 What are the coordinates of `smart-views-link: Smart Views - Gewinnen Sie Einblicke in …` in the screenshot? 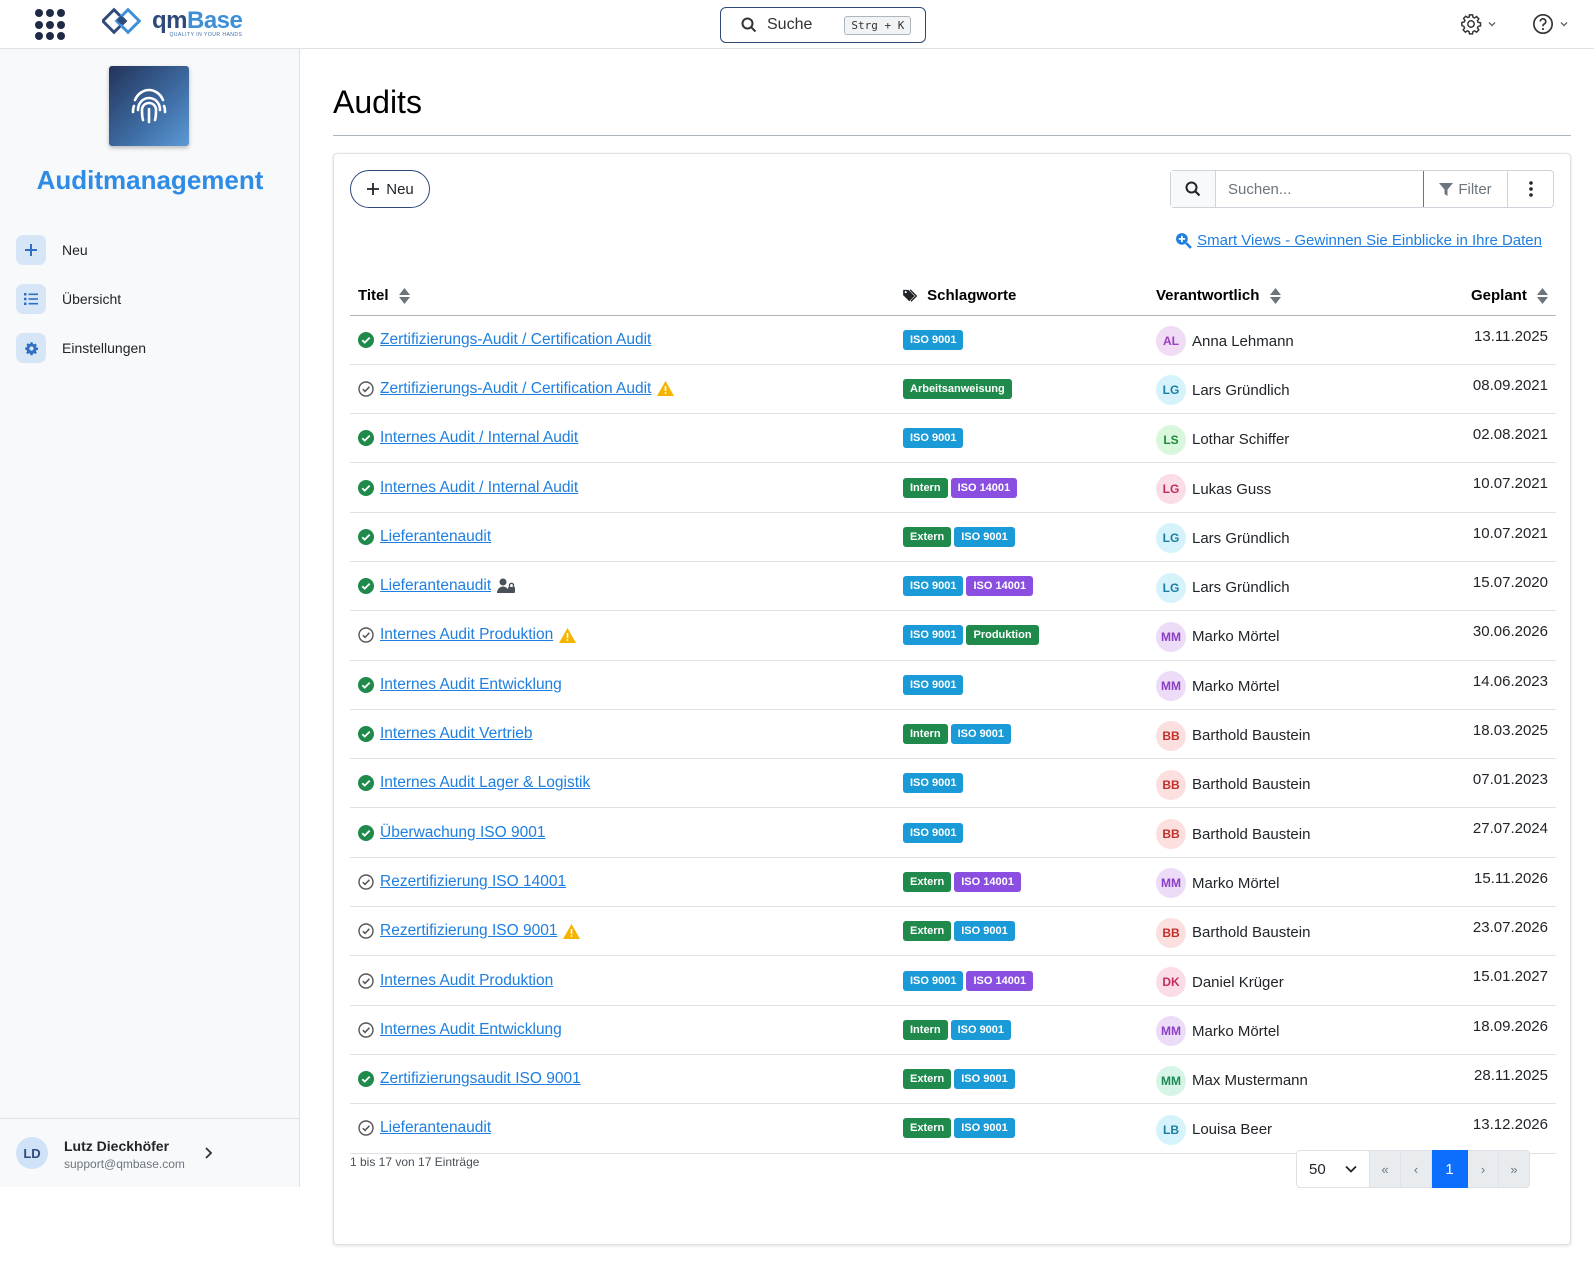 It's located at (1358, 240).